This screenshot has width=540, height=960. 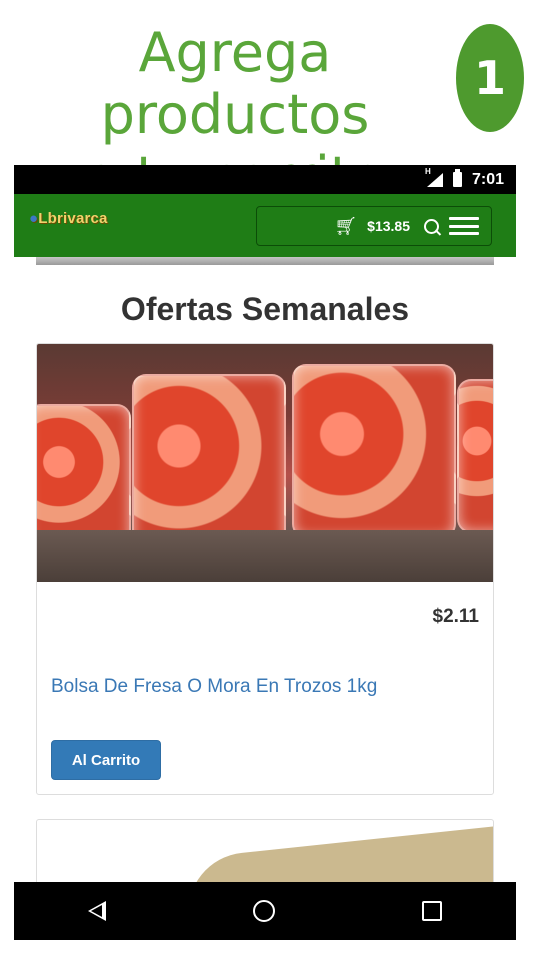 I want to click on banner-carousel-edge, so click(x=265, y=261).